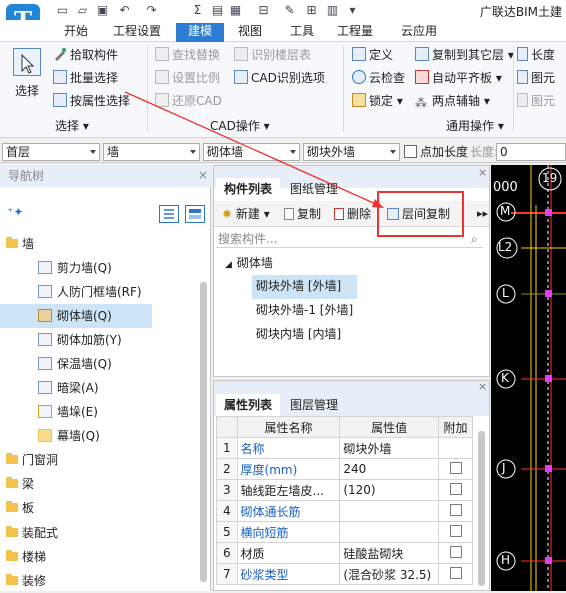 This screenshot has height=593, width=566. What do you see at coordinates (100, 533) in the screenshot?
I see `nav-item: 装配式` at bounding box center [100, 533].